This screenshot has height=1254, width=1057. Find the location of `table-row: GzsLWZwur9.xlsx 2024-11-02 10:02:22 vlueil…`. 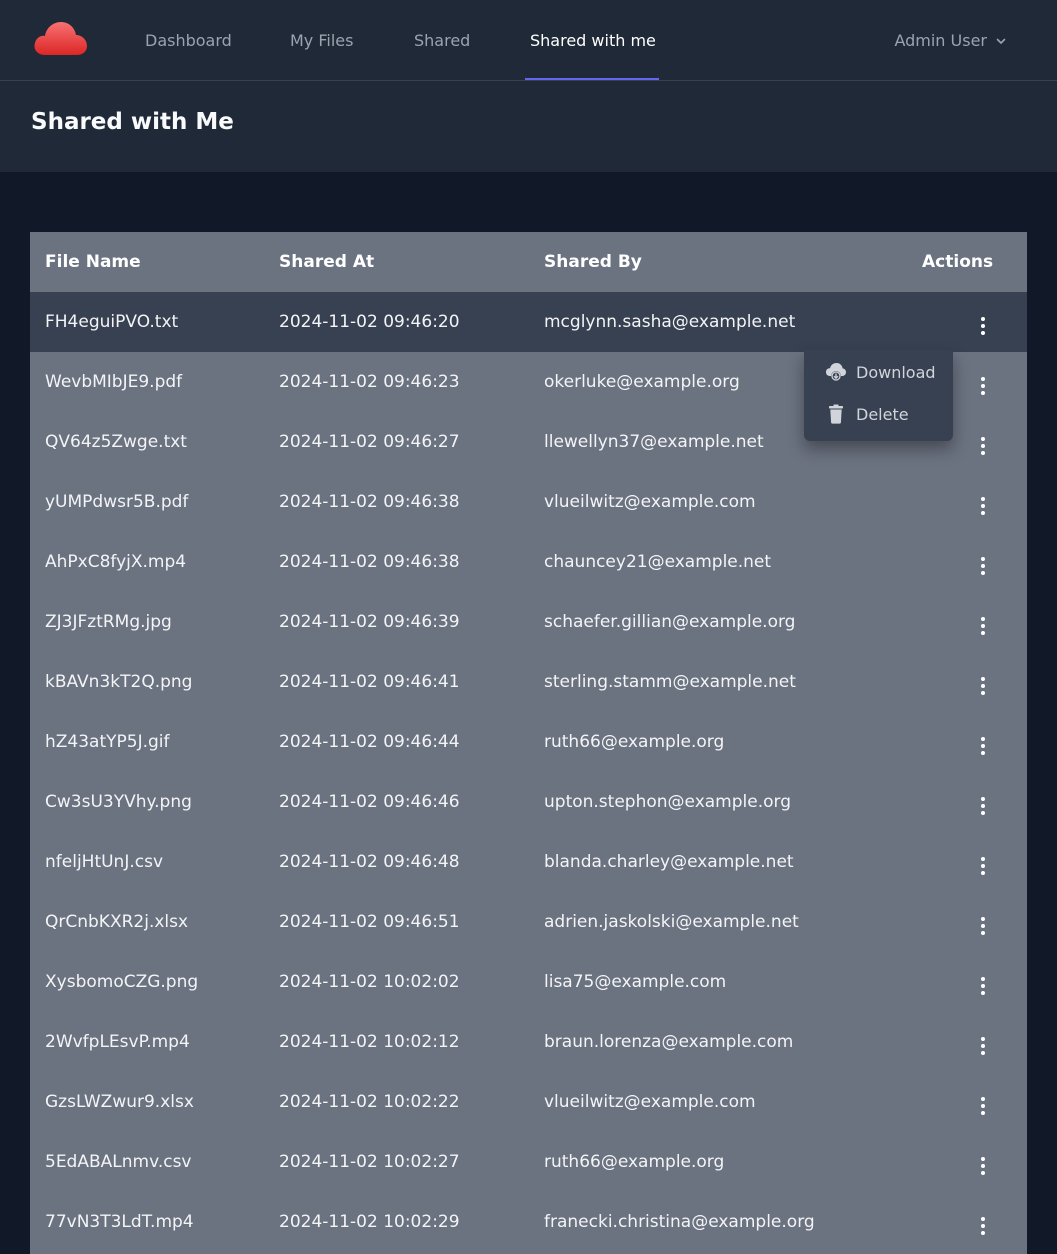

table-row: GzsLWZwur9.xlsx 2024-11-02 10:02:22 vlueil… is located at coordinates (528, 1102).